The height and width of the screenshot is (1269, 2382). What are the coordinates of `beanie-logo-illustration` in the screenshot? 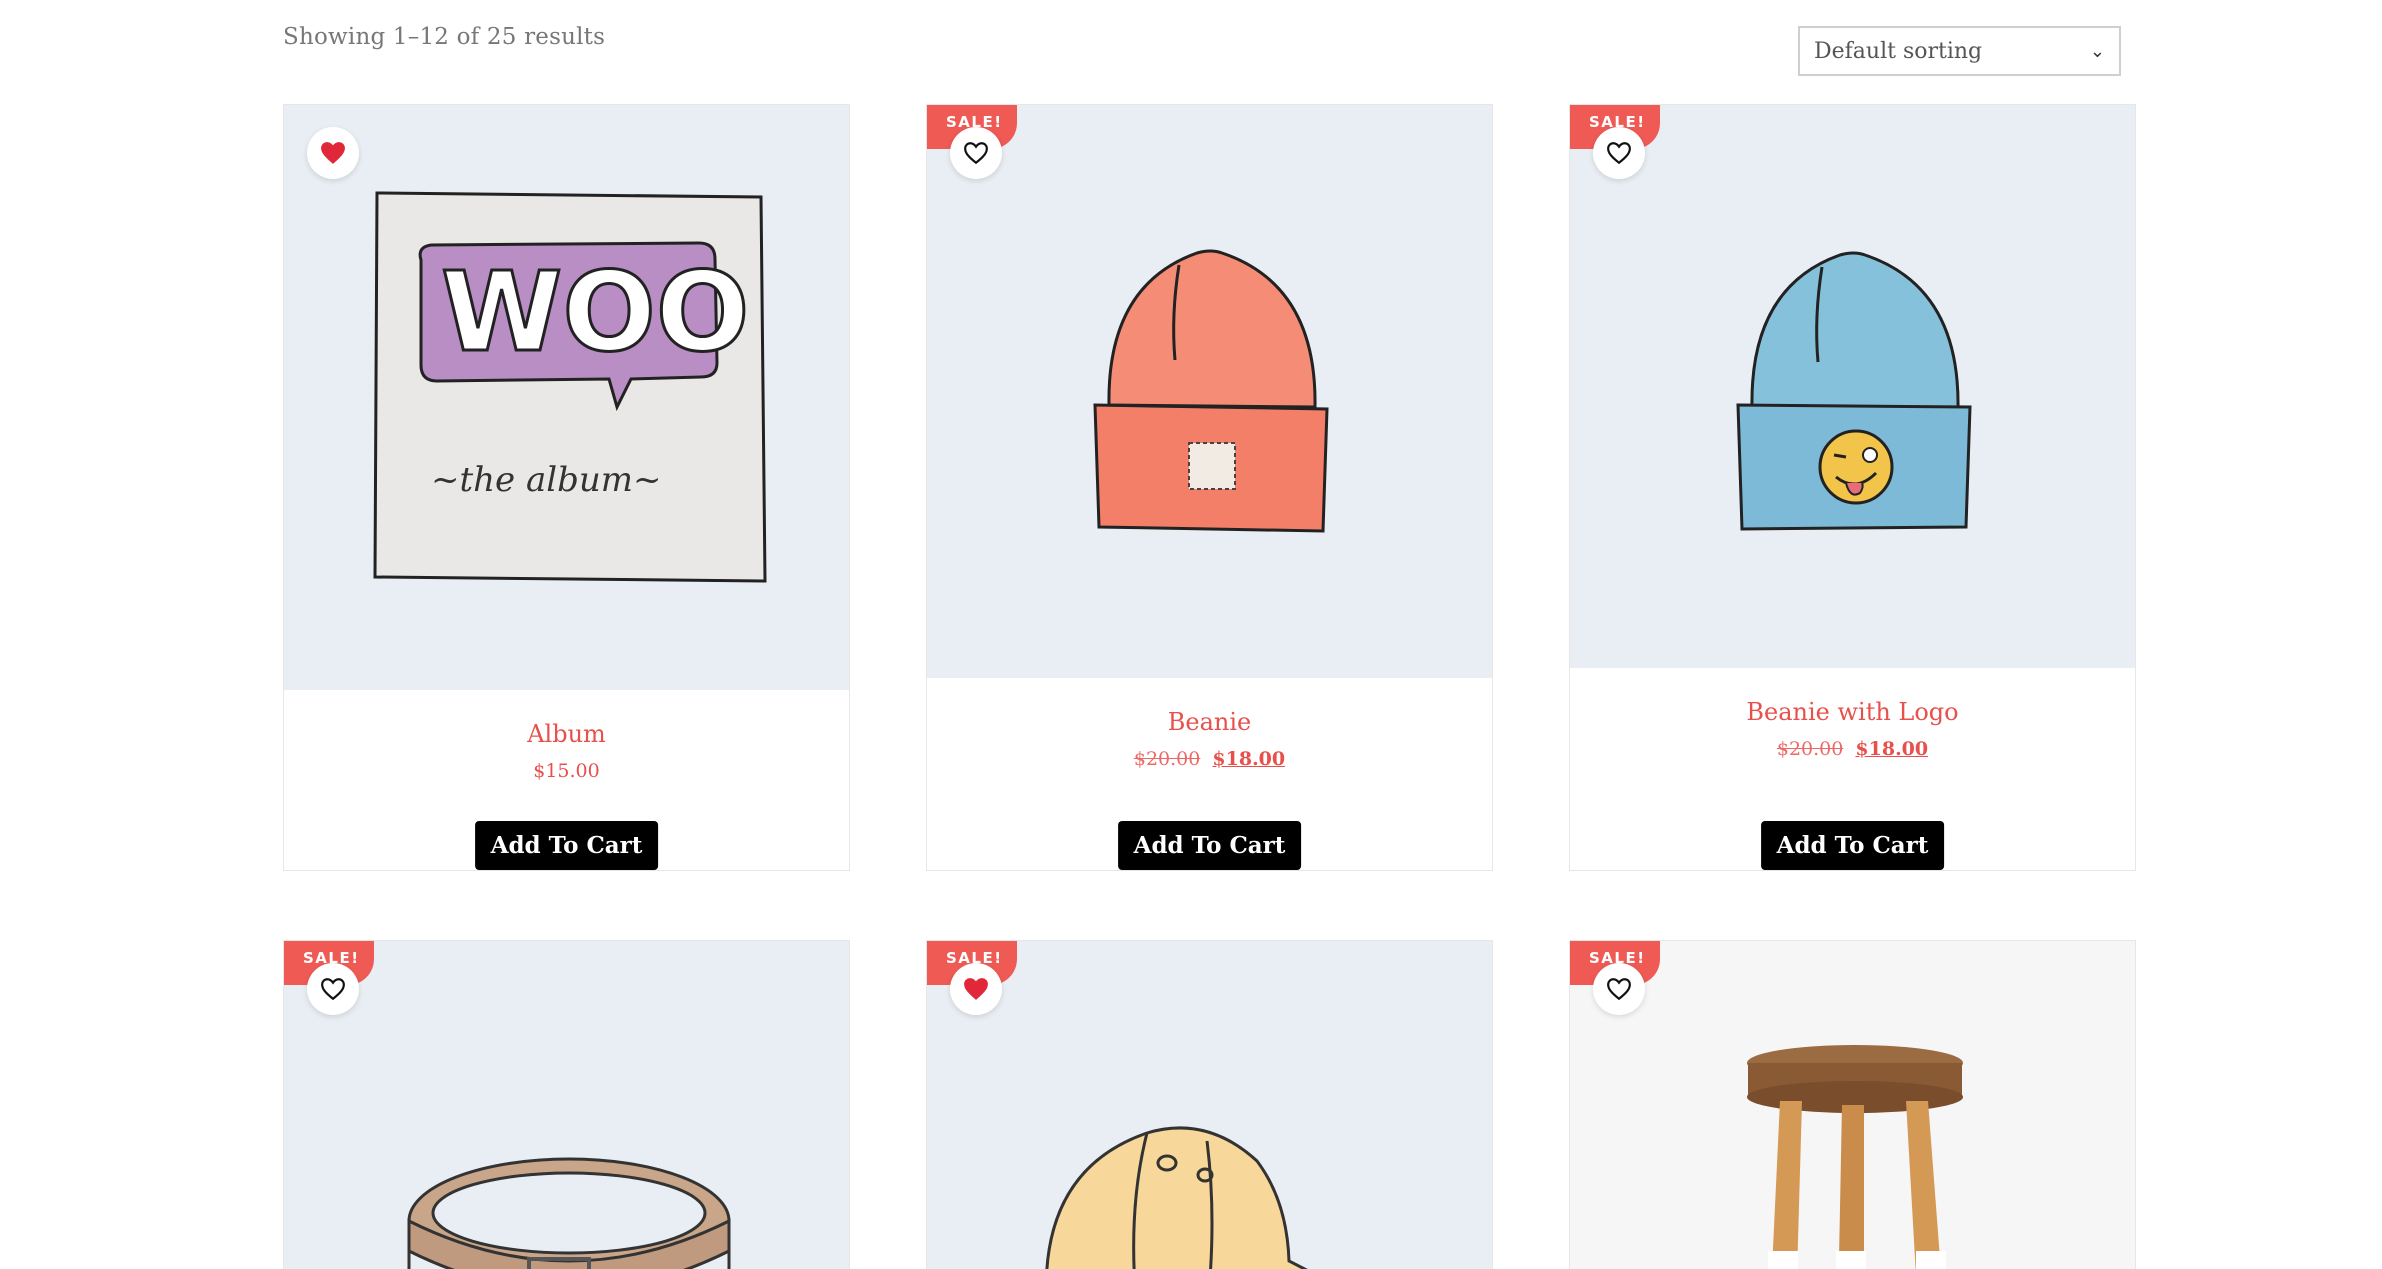 It's located at (1854, 391).